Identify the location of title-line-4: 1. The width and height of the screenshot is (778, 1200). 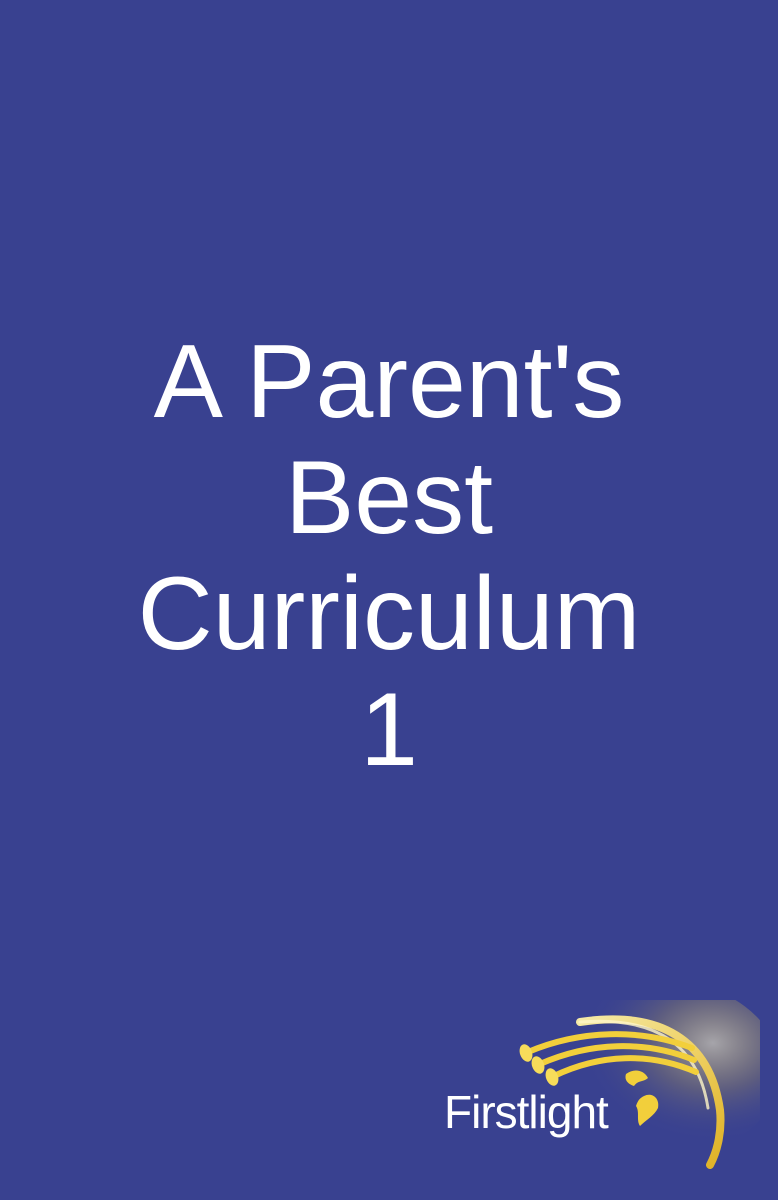
(389, 730).